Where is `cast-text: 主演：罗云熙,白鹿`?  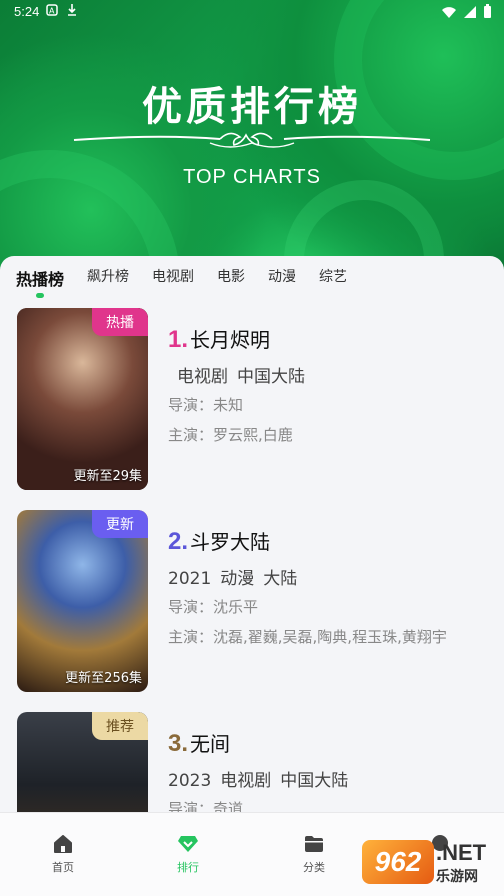
cast-text: 主演：罗云熙,白鹿 is located at coordinates (230, 435).